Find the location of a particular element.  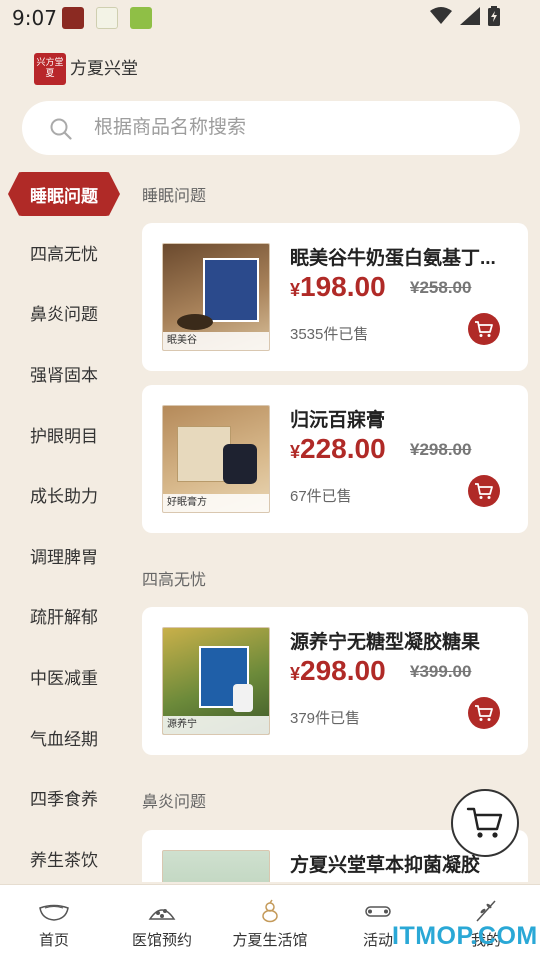

status-indicators is located at coordinates (465, 16).